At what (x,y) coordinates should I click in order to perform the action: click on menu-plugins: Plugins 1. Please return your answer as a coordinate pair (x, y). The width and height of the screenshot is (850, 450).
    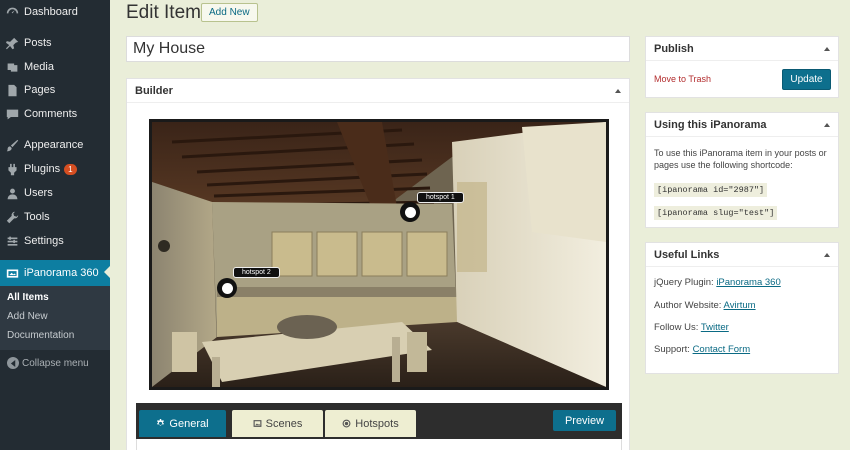
    Looking at the image, I should click on (55, 169).